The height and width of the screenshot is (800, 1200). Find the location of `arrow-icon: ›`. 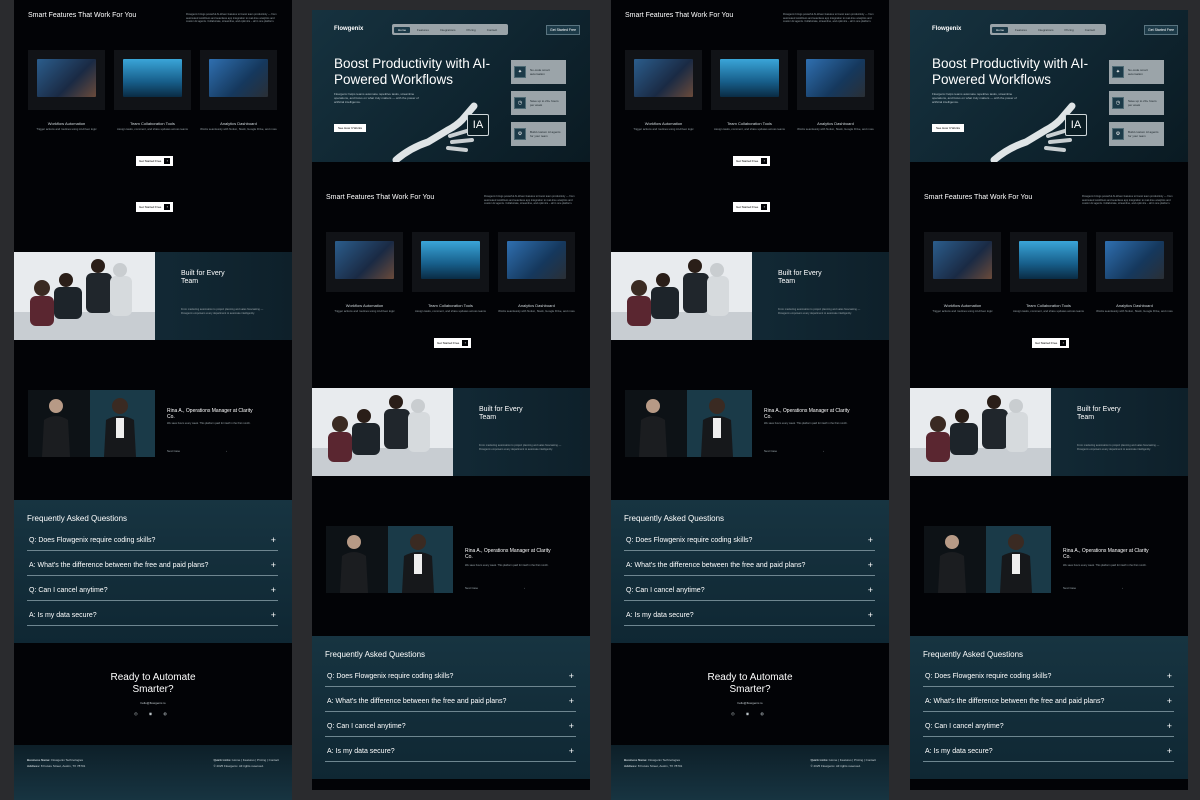

arrow-icon: › is located at coordinates (764, 207).